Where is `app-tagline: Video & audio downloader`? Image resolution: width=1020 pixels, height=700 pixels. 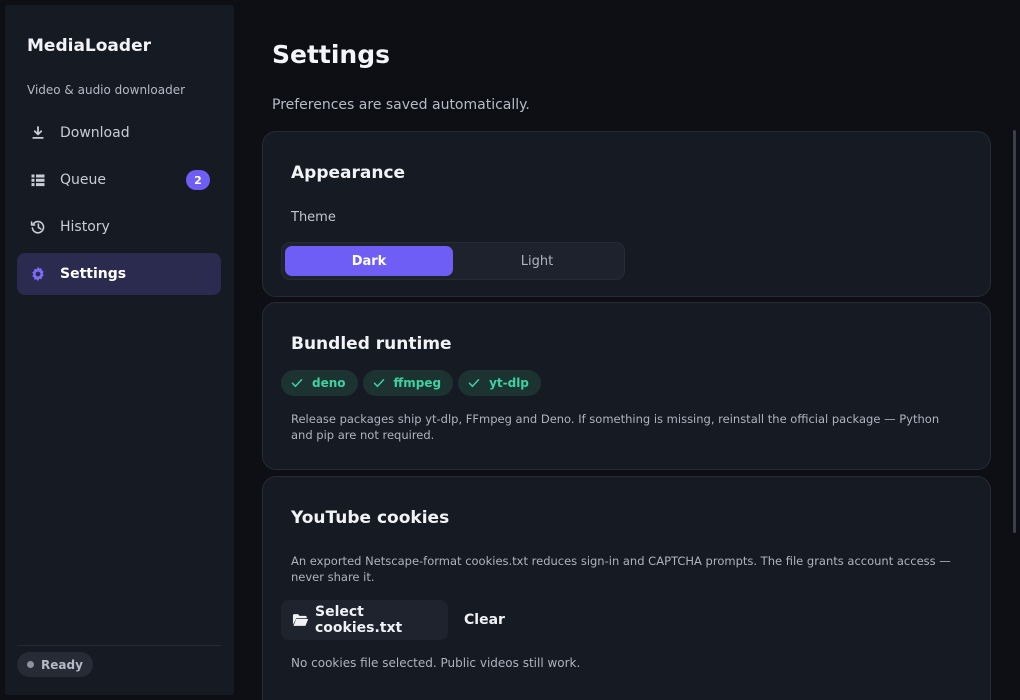 app-tagline: Video & audio downloader is located at coordinates (106, 90).